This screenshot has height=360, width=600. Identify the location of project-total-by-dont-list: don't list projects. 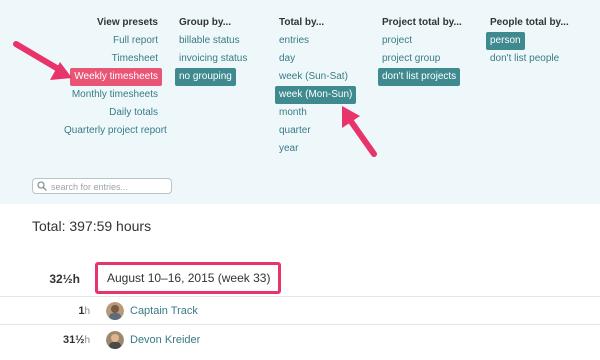
(420, 77).